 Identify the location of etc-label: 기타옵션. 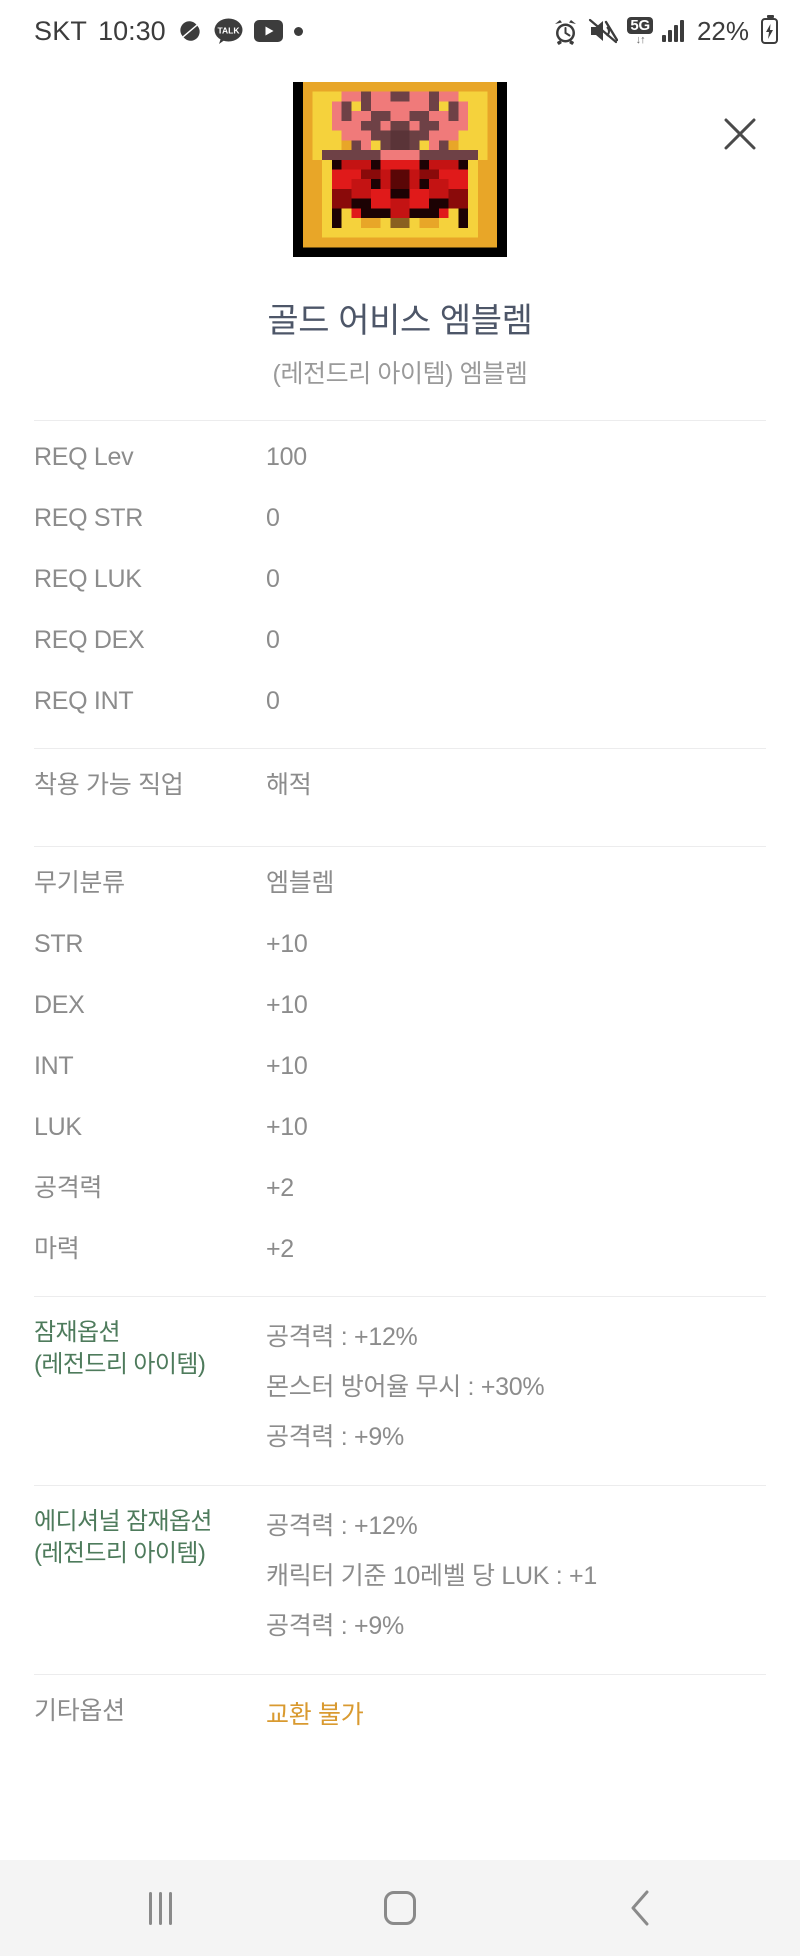
(79, 1711).